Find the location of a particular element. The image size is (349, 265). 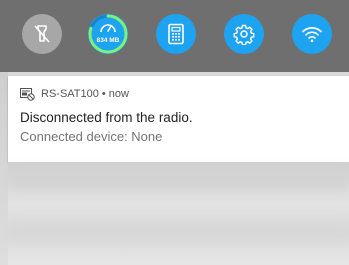

speedometer-icon is located at coordinates (108, 28).